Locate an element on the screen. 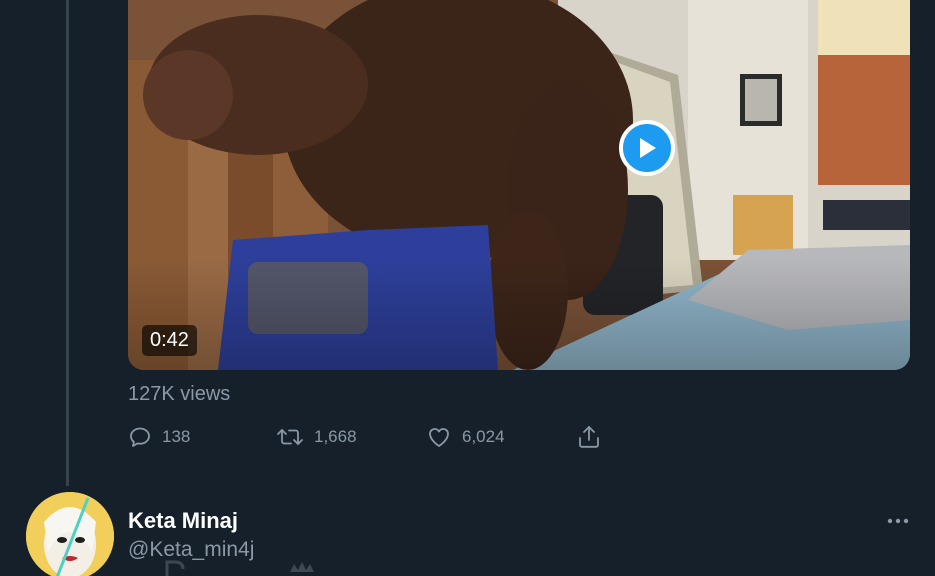 This screenshot has height=576, width=935. share-icon is located at coordinates (589, 437).